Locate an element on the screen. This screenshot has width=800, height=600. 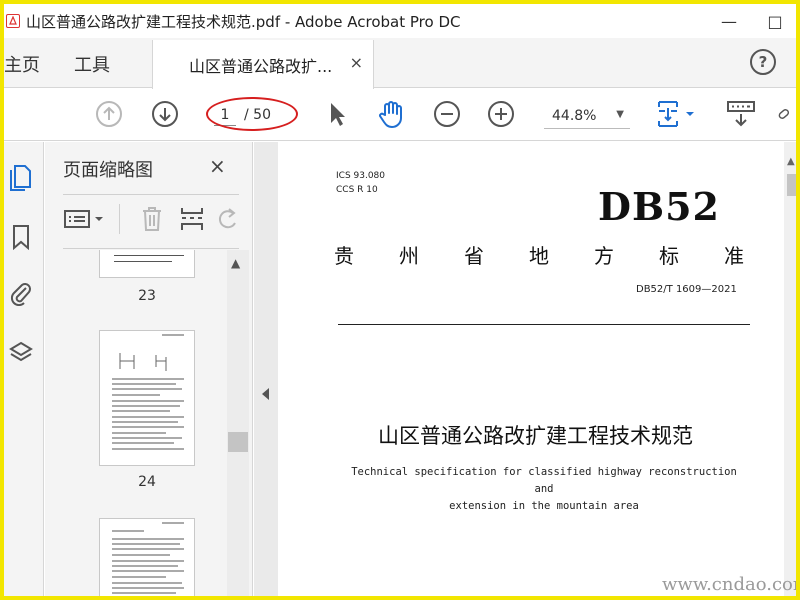
standard-logo: DB52 is located at coordinates (659, 206).